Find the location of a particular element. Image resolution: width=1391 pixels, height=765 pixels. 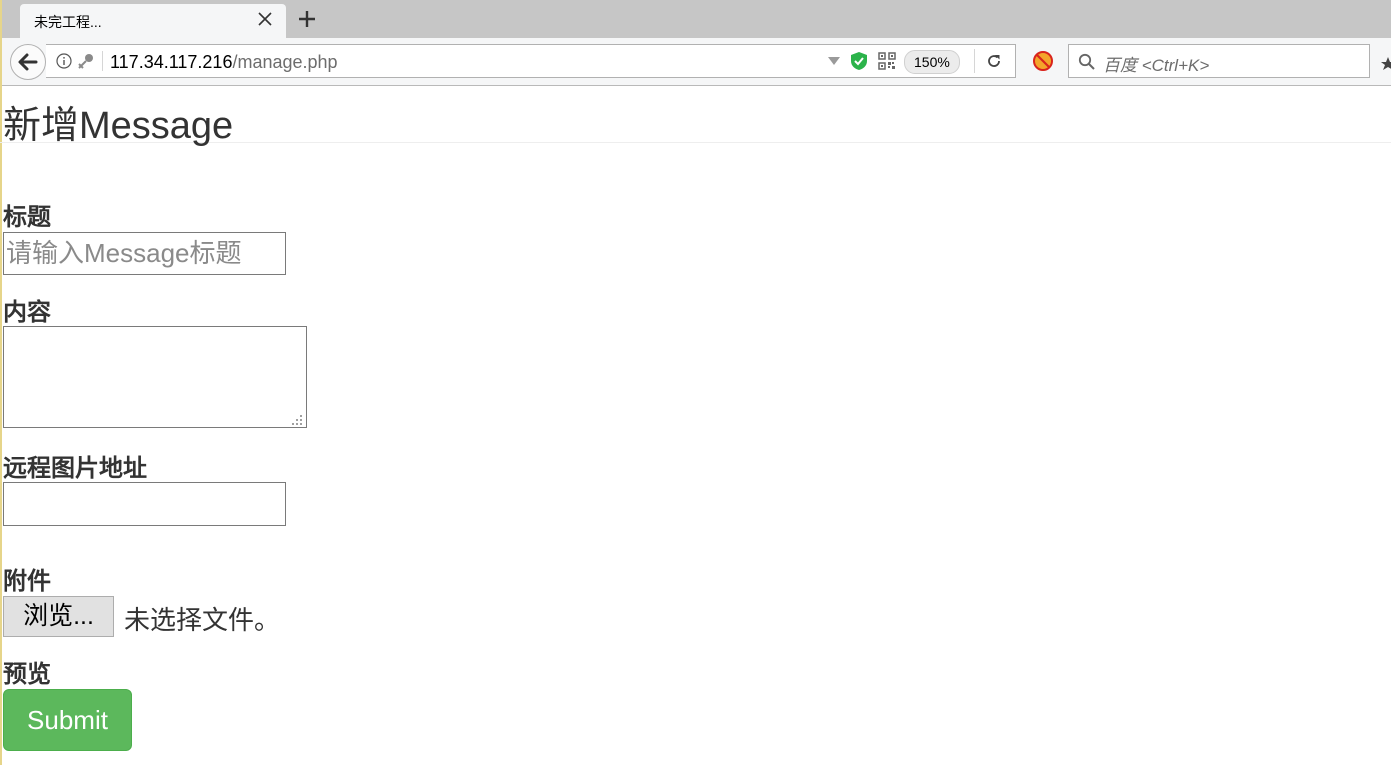

title-label: 标题 is located at coordinates (27, 217).